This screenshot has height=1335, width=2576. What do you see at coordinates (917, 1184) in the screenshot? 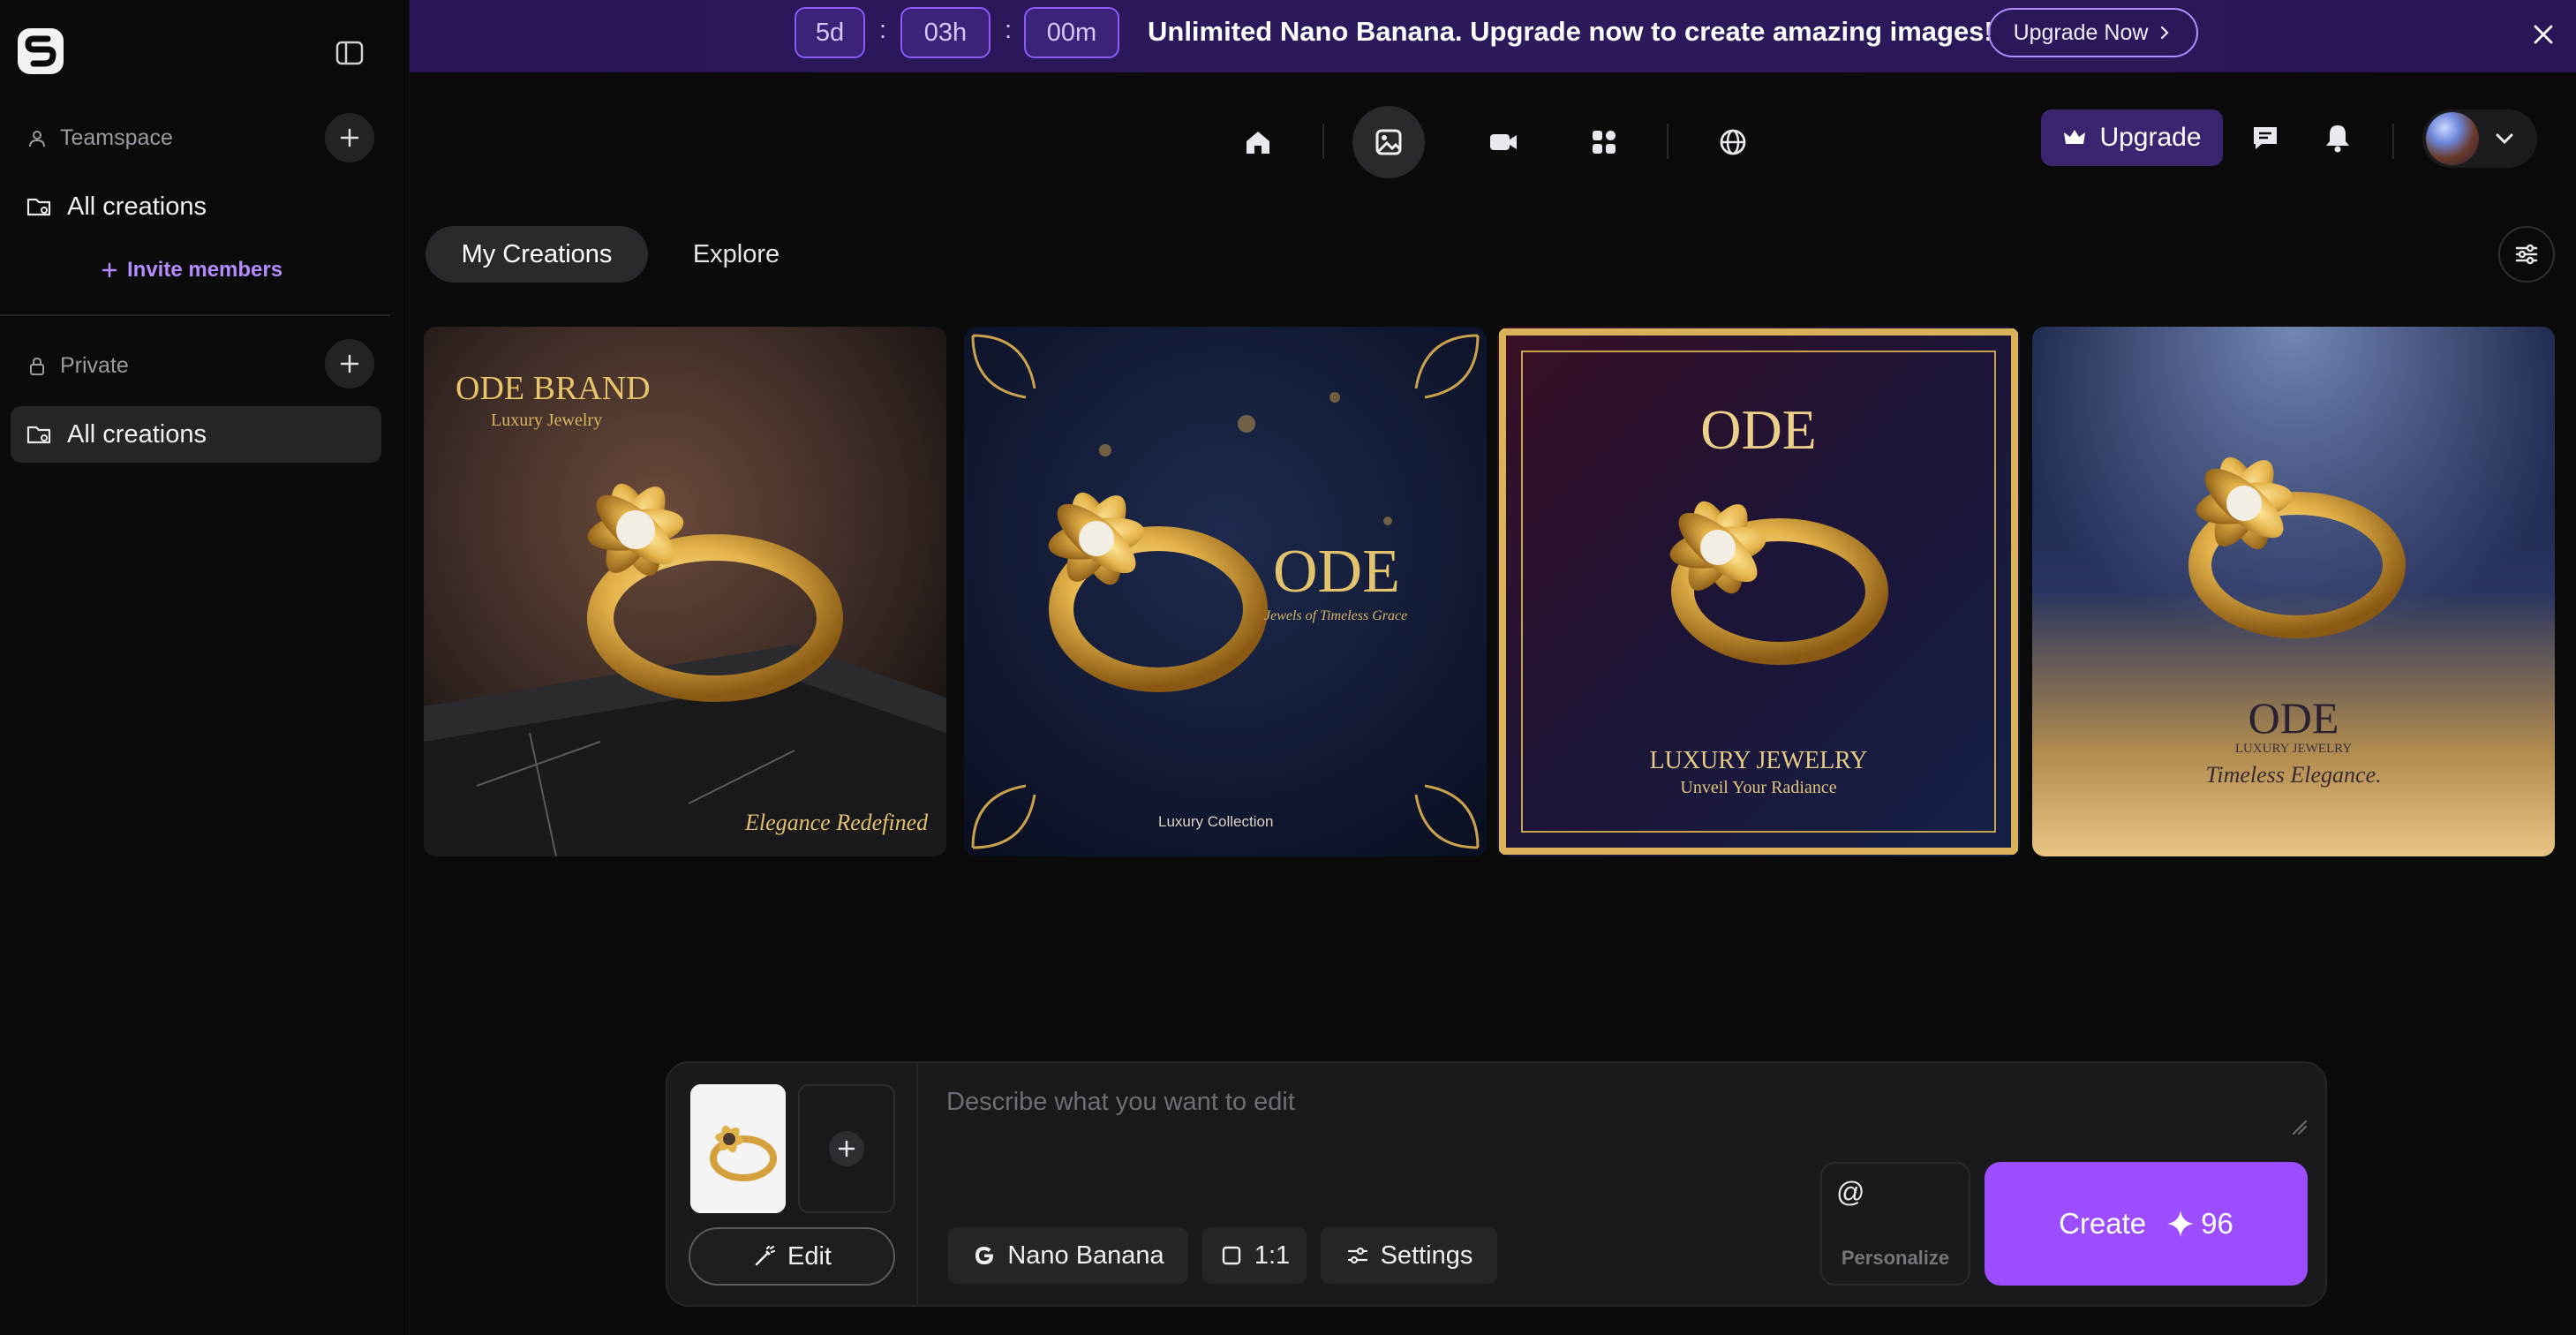
I see `prompt-divider` at bounding box center [917, 1184].